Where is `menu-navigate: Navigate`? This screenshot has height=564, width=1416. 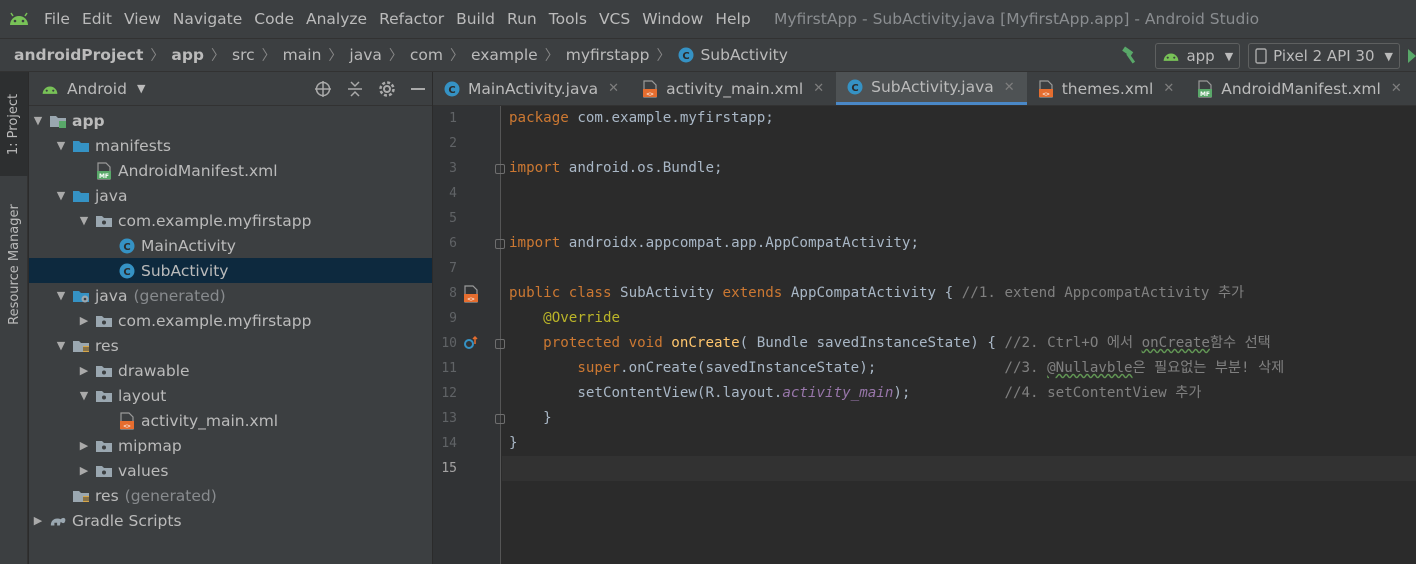 menu-navigate: Navigate is located at coordinates (208, 19).